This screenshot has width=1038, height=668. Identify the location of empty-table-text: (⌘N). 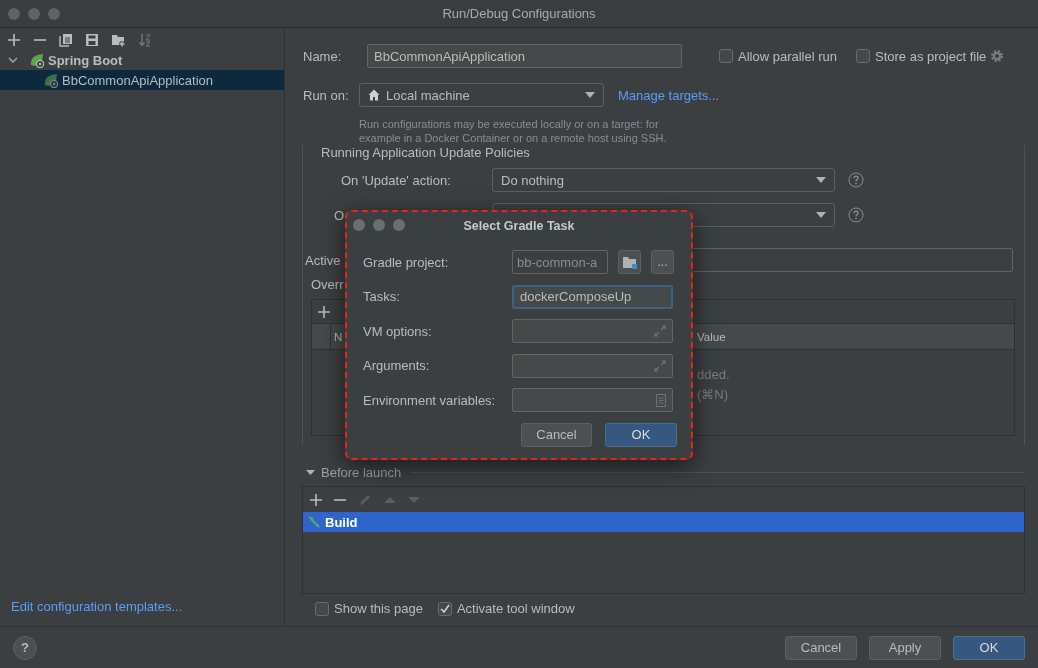
(713, 395).